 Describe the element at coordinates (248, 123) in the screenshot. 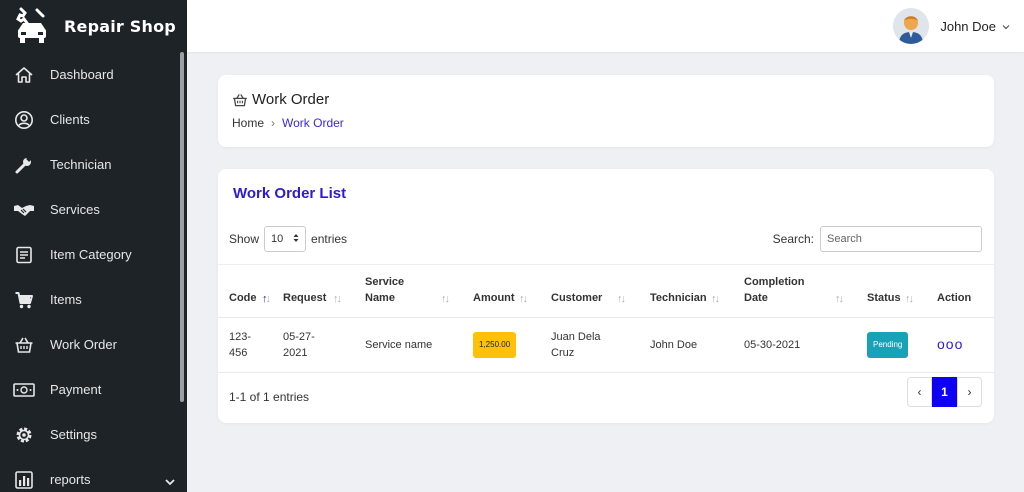

I see `breadcrumb-home-link: Home` at that location.